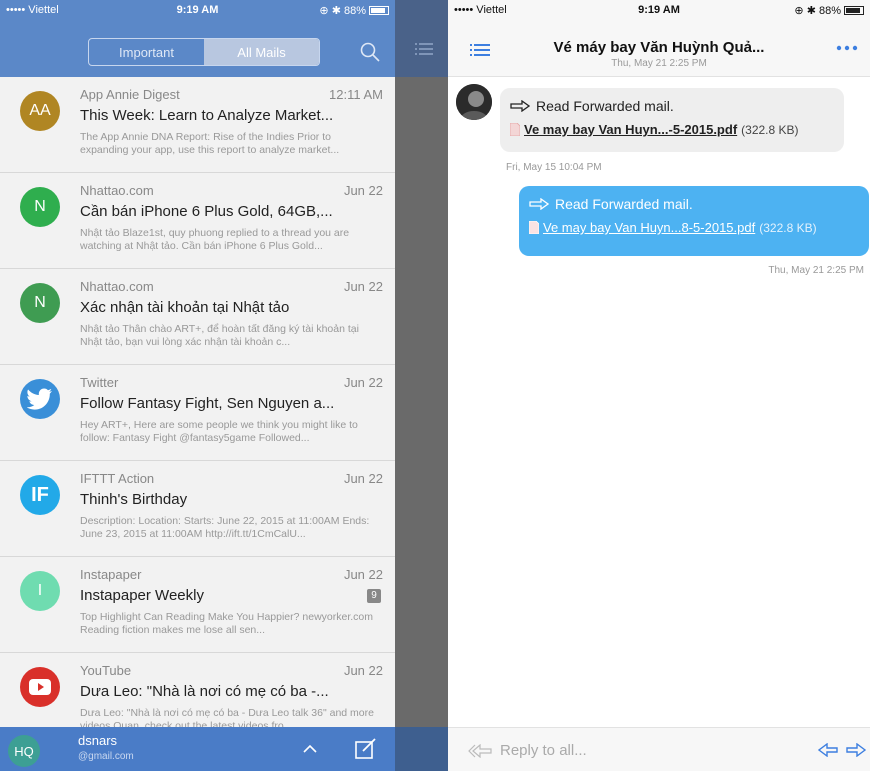 Image resolution: width=870 pixels, height=771 pixels. What do you see at coordinates (106, 756) in the screenshot?
I see `account-email: @gmail.com` at bounding box center [106, 756].